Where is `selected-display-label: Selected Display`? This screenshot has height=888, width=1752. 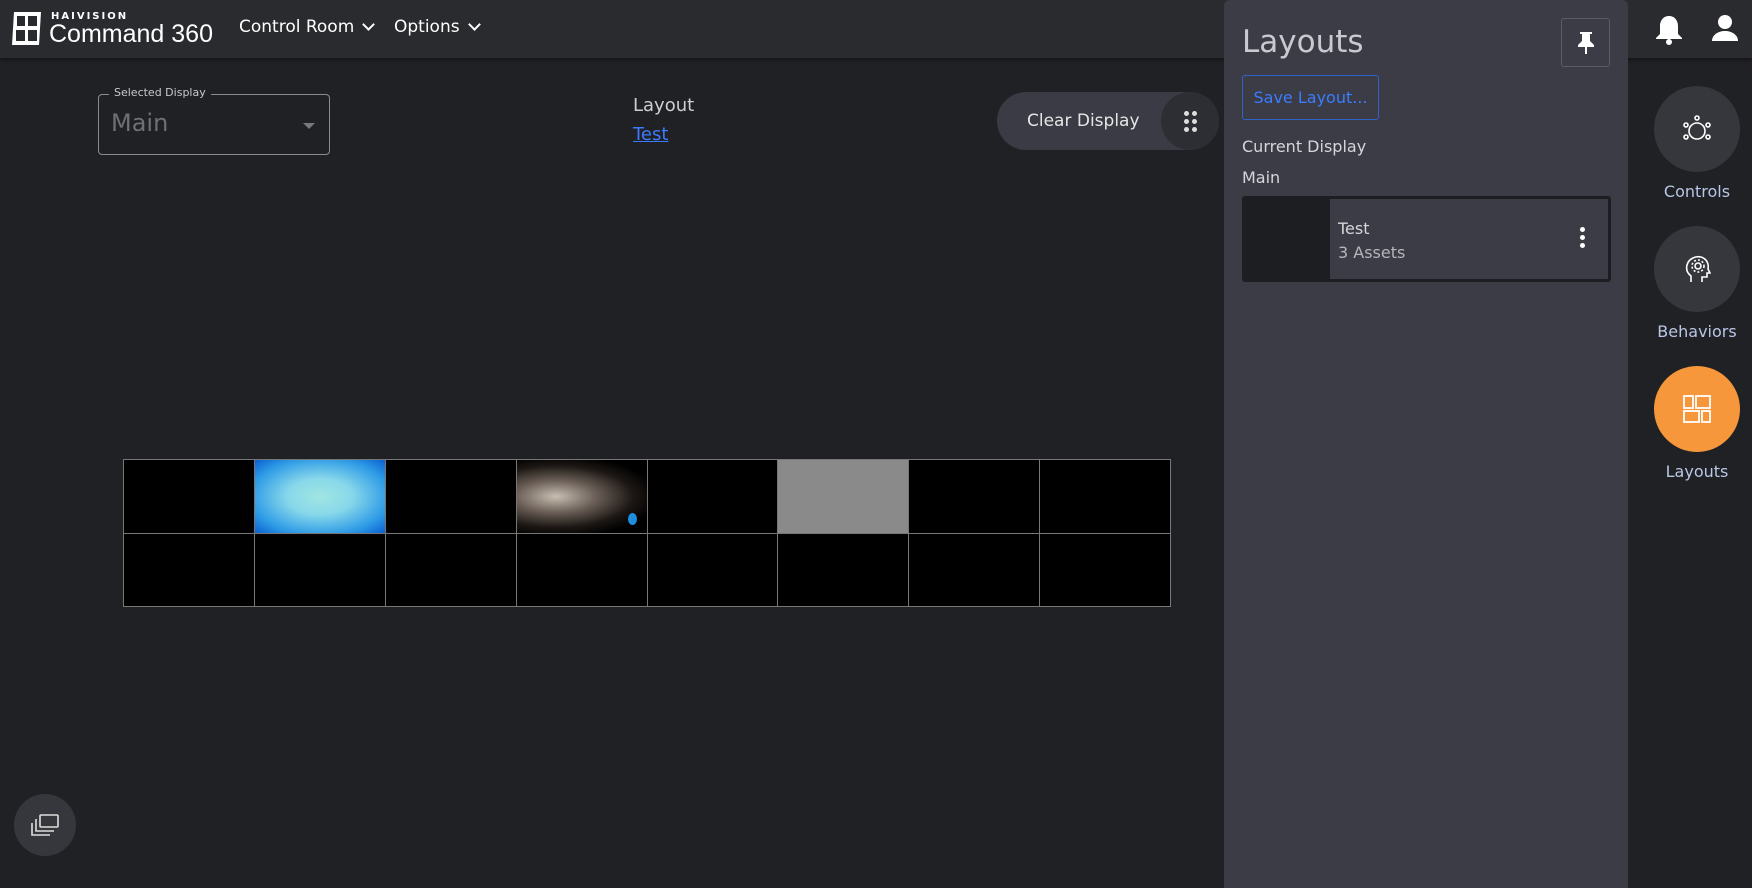 selected-display-label: Selected Display is located at coordinates (160, 92).